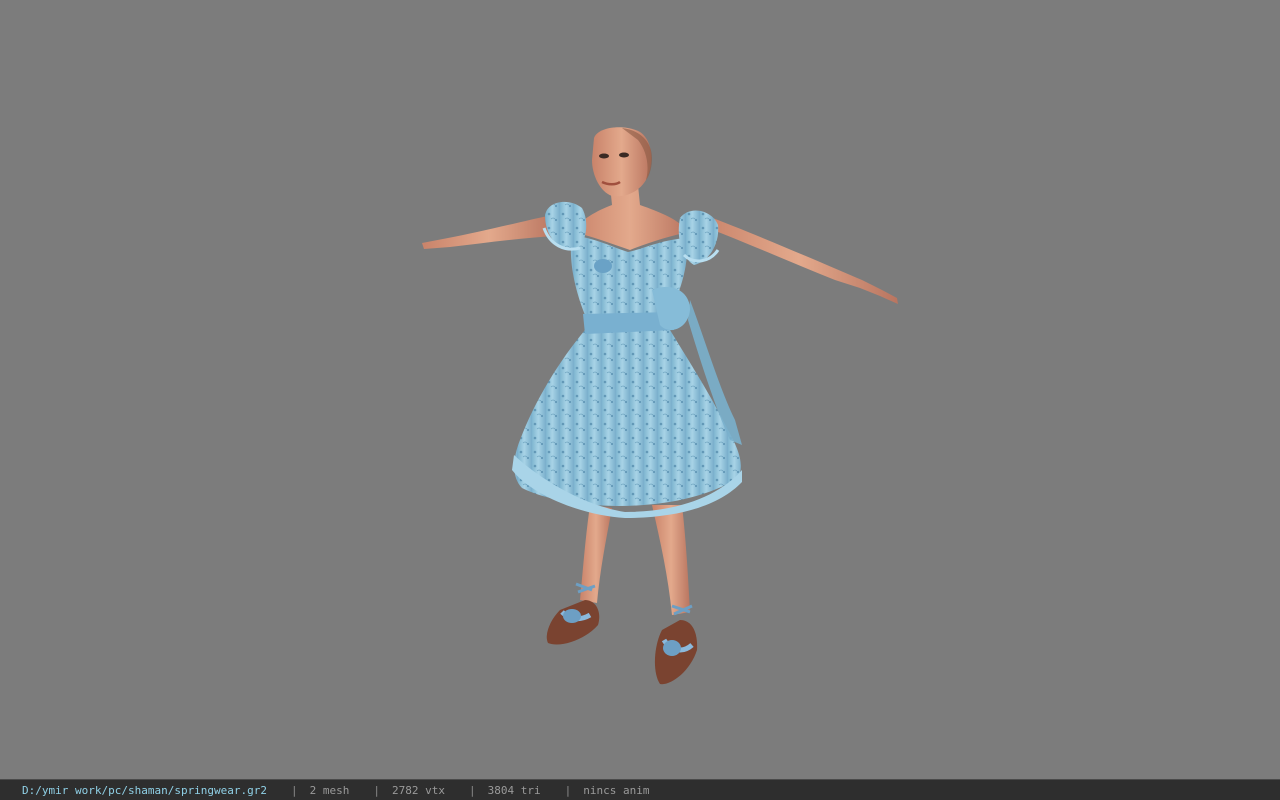 The image size is (1280, 800). Describe the element at coordinates (635, 560) in the screenshot. I see `legs` at that location.